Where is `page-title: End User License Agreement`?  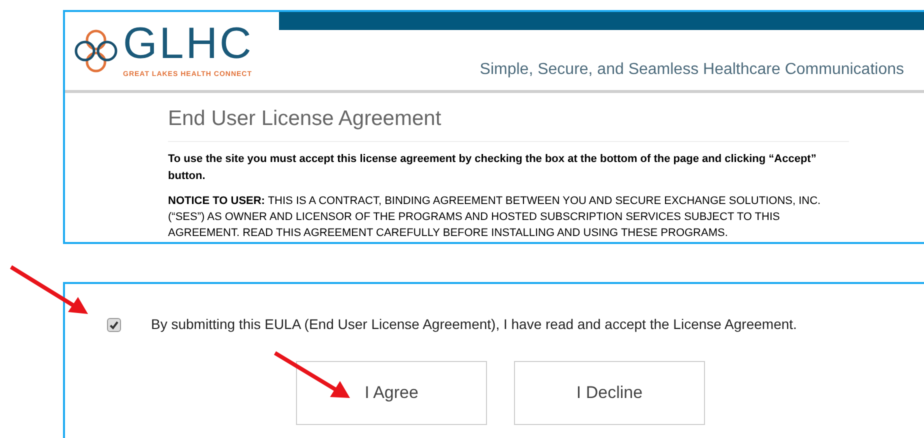
page-title: End User License Agreement is located at coordinates (508, 122).